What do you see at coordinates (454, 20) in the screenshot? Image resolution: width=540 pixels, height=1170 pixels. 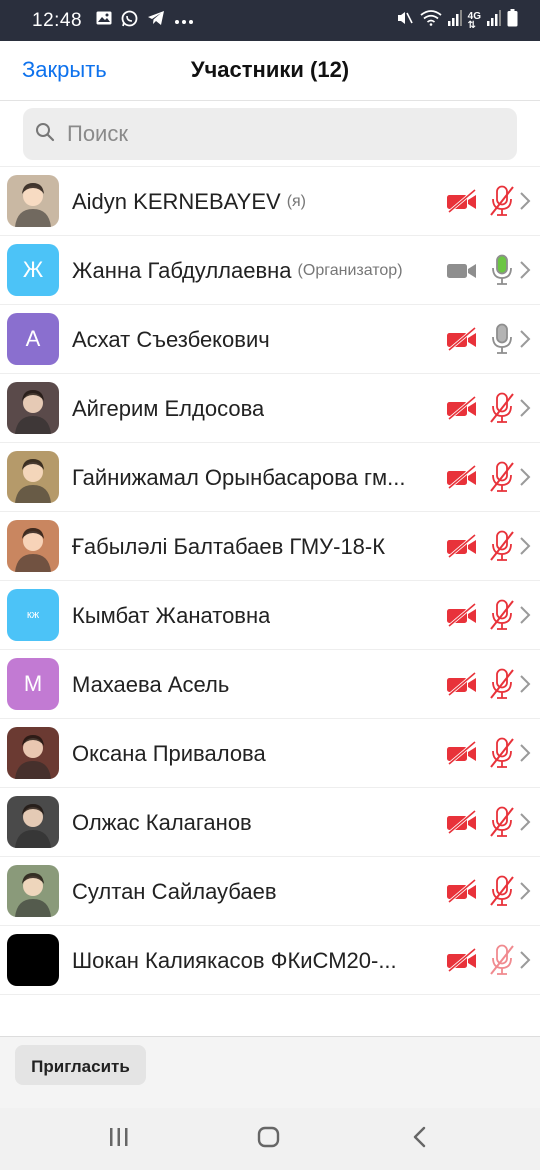 I see `signal-icon` at bounding box center [454, 20].